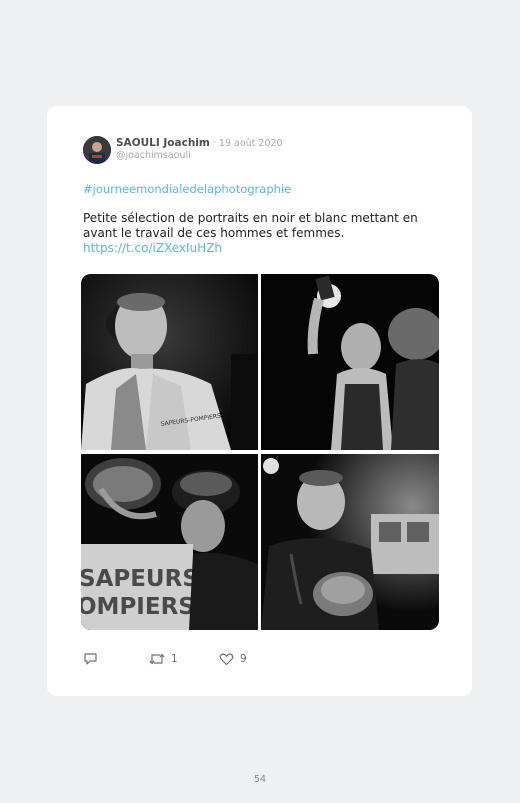  I want to click on like-button: 9, so click(233, 659).